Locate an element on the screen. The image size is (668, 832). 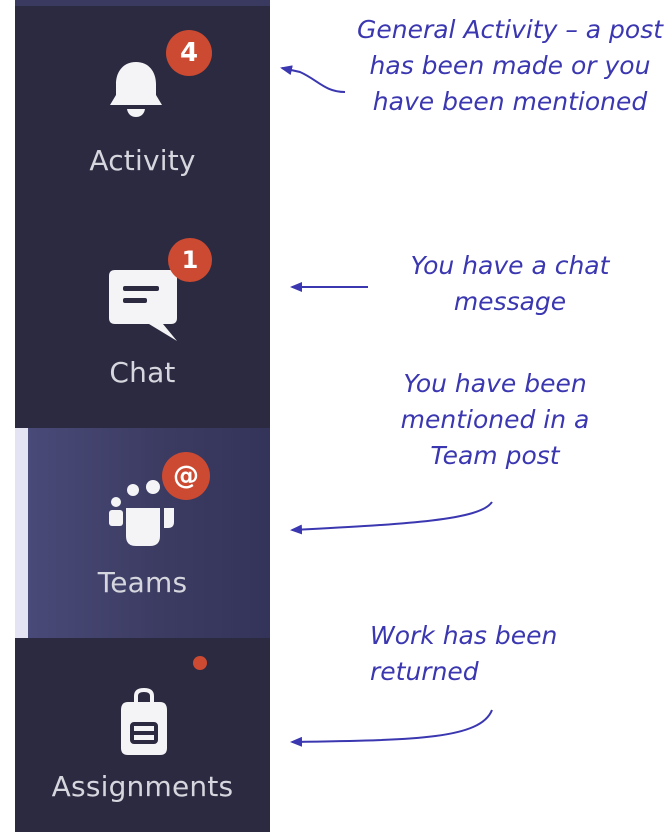
arrow-activity is located at coordinates (313, 79).